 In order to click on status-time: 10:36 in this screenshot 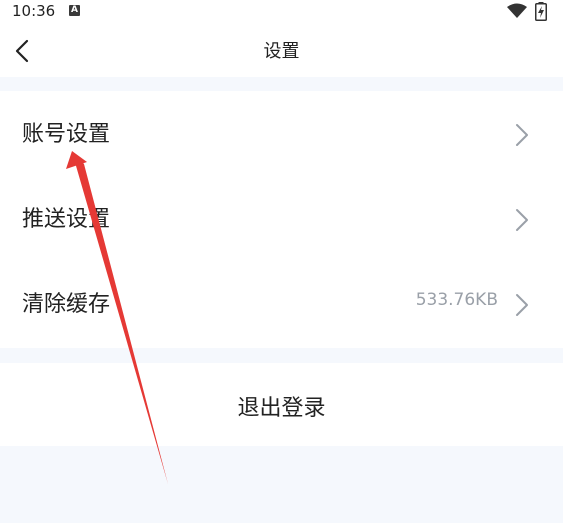, I will do `click(34, 11)`.